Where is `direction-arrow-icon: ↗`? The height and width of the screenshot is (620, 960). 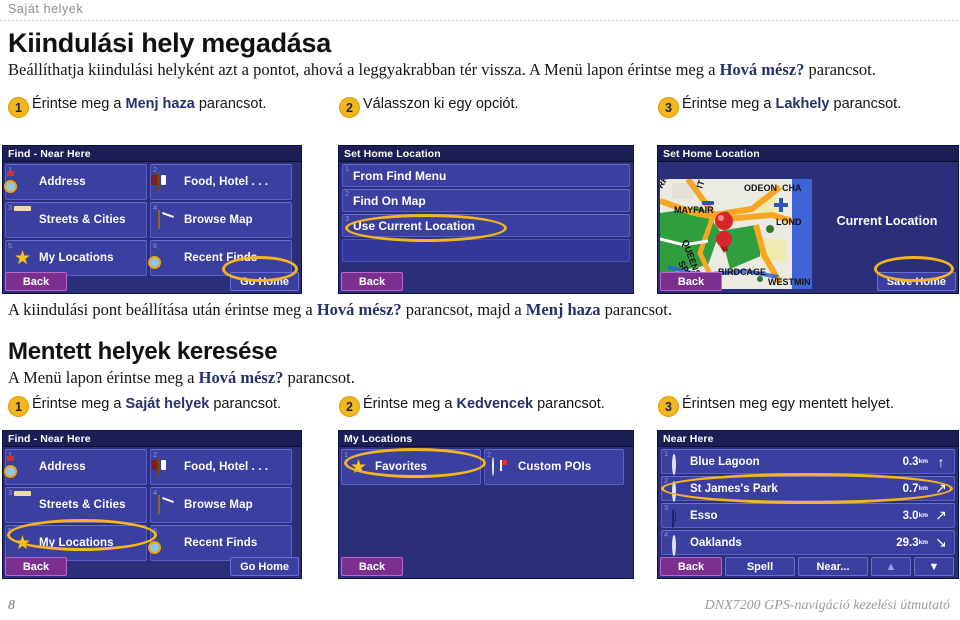
direction-arrow-icon: ↗ is located at coordinates (941, 488).